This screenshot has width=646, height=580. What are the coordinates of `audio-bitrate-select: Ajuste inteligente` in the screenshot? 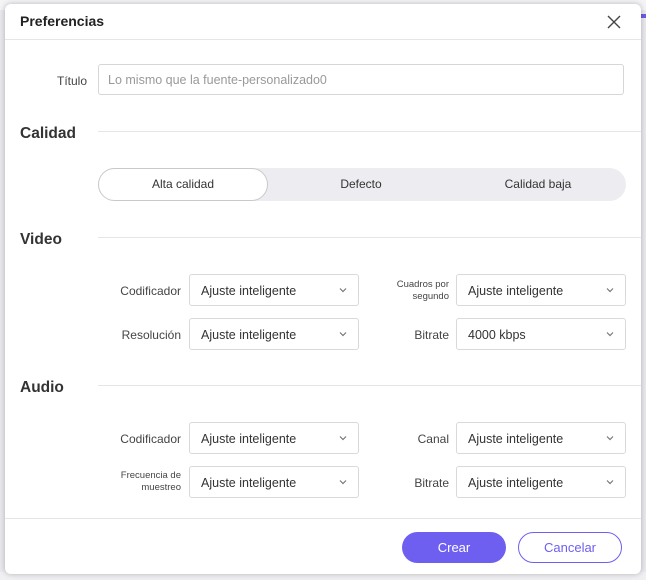 It's located at (541, 482).